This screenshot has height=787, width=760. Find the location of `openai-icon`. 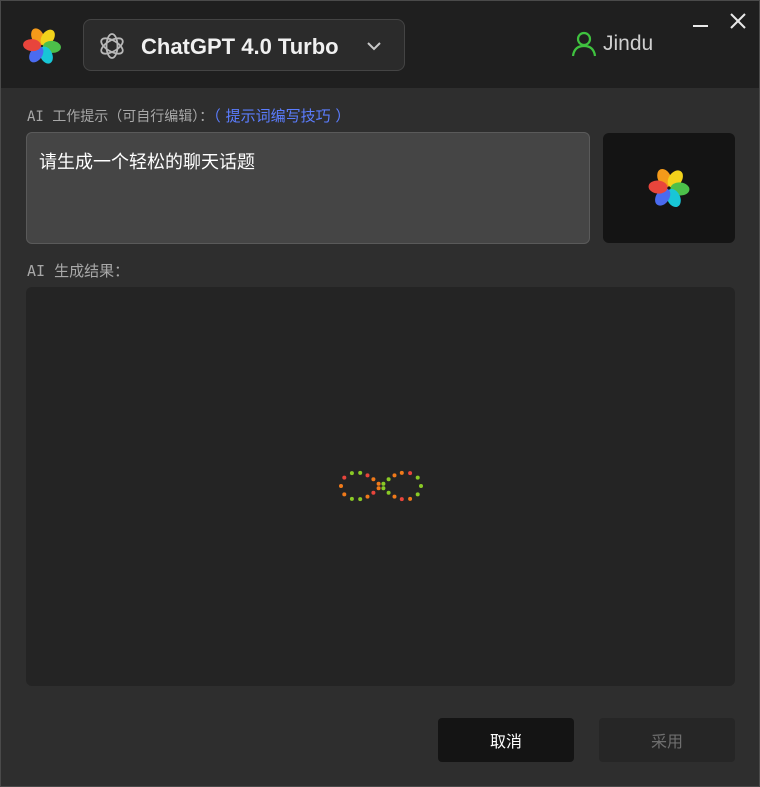

openai-icon is located at coordinates (112, 46).